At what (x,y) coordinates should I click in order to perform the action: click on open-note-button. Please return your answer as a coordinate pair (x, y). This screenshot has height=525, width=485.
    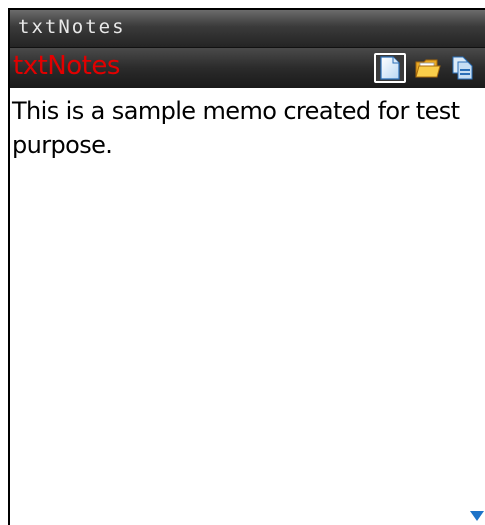
    Looking at the image, I should click on (428, 68).